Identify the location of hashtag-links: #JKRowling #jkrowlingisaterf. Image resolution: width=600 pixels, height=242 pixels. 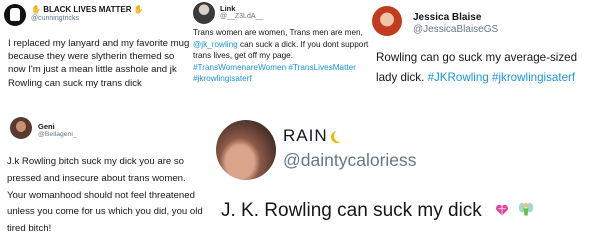
(502, 77).